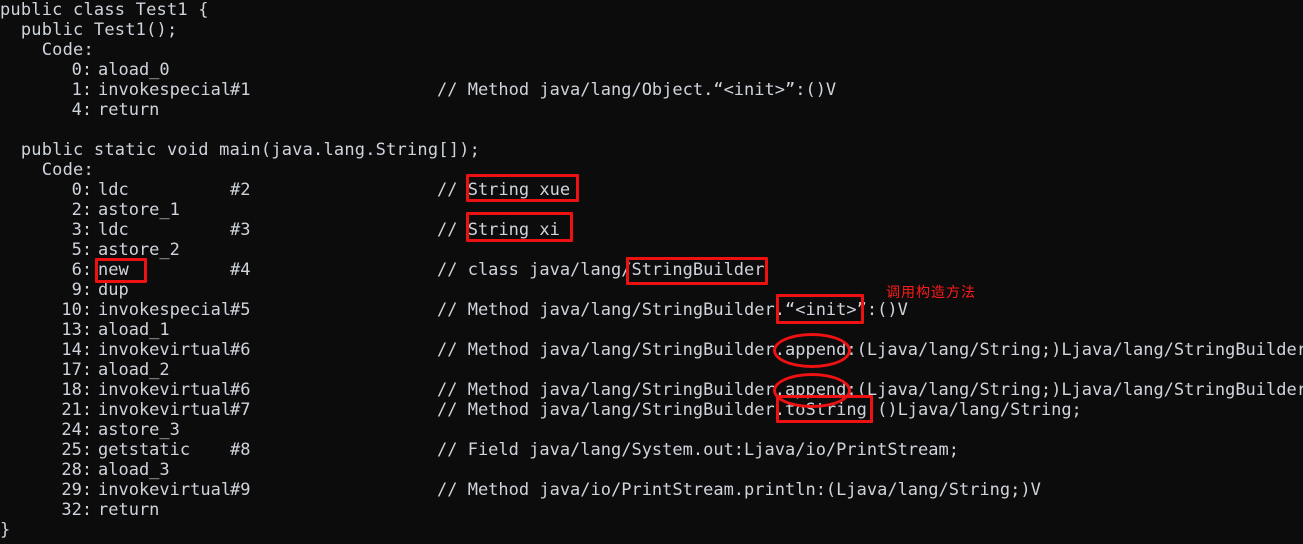  I want to click on main-code-label: Code:, so click(47, 170).